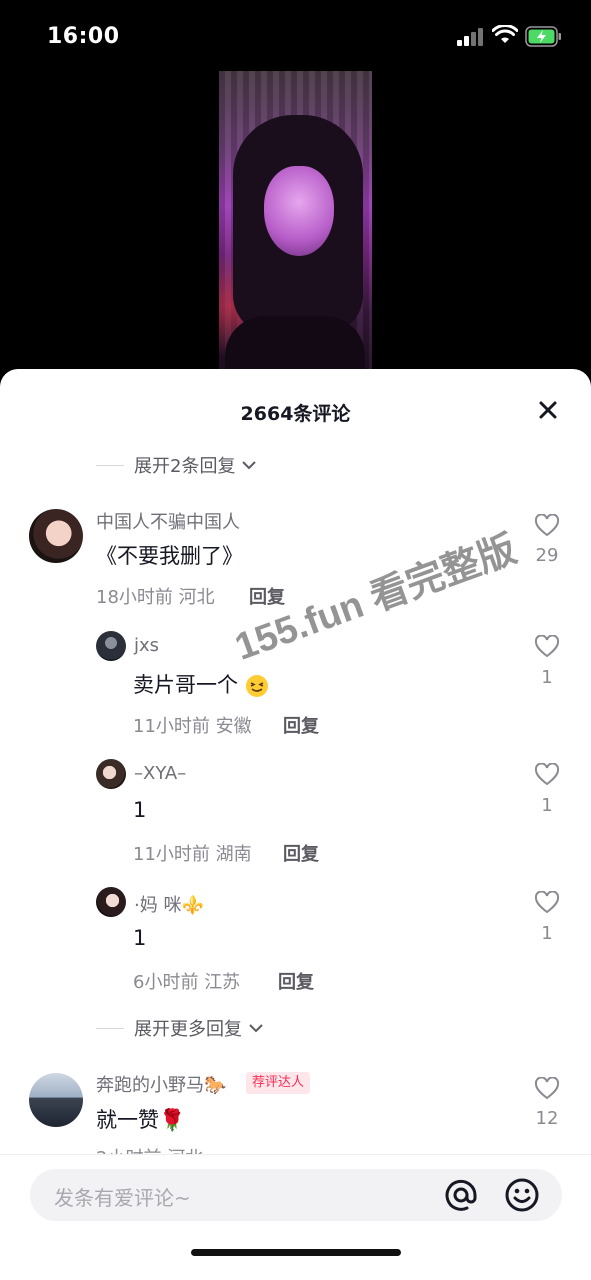  I want to click on cellular-signal-icon, so click(470, 37).